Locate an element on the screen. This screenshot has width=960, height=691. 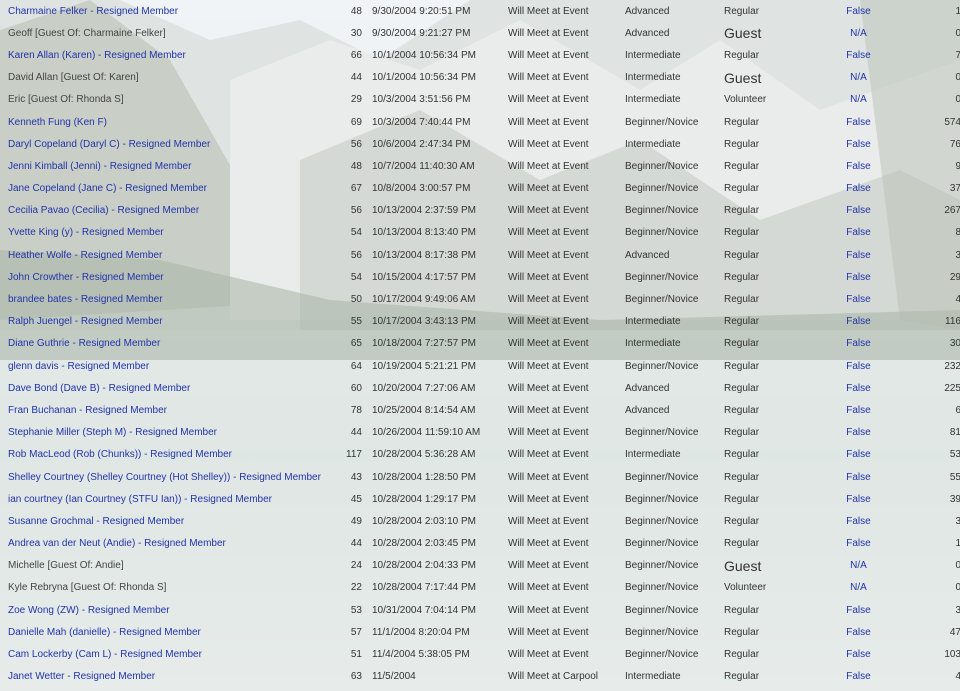
participant-name: John Crowther - Resigned Member is located at coordinates (165, 277).